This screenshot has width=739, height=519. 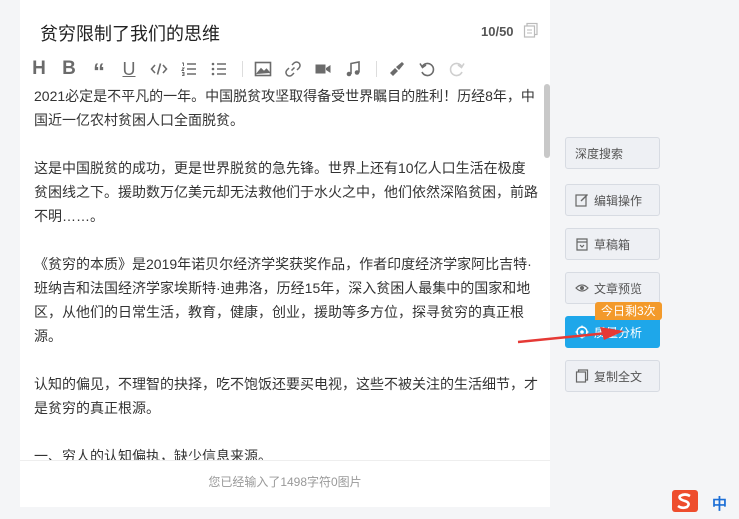 I want to click on redo-icon, so click(x=457, y=69).